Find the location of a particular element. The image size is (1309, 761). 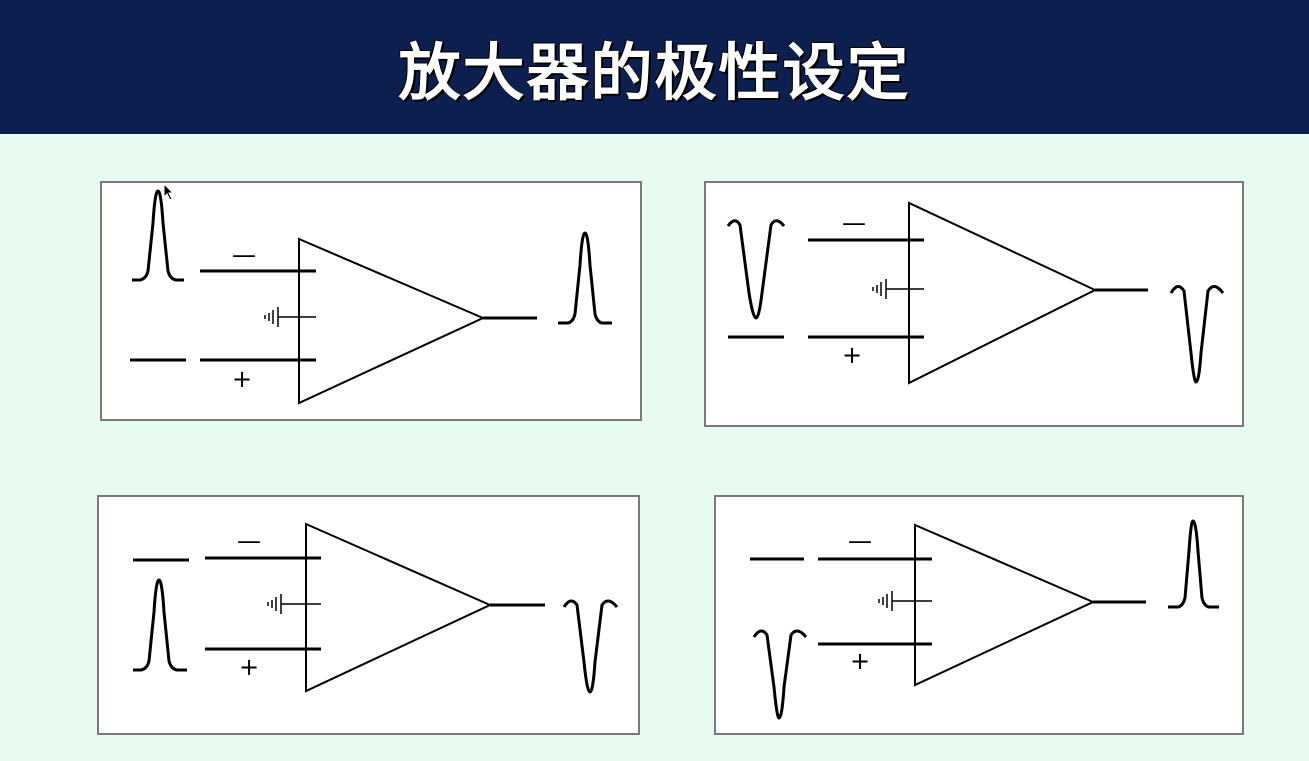

amplifier-panel-1: — + is located at coordinates (371, 301).